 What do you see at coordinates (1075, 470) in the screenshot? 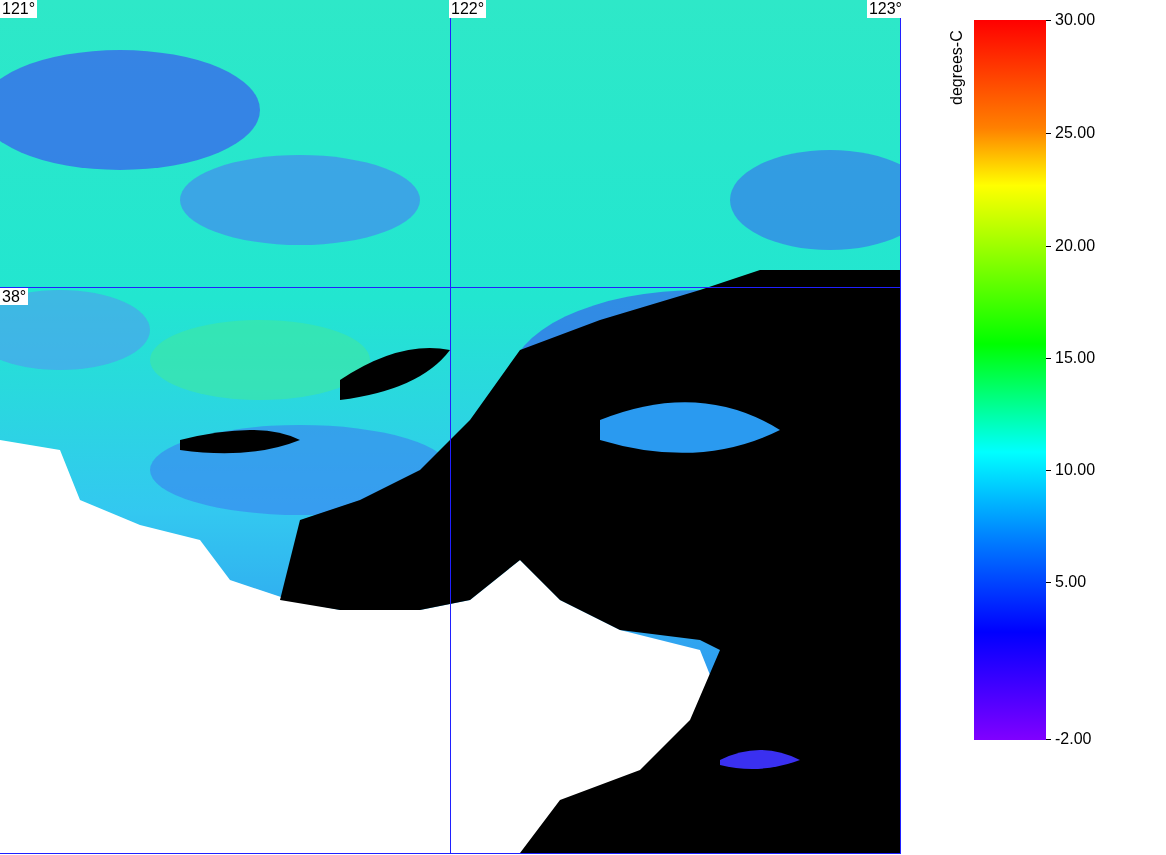
I see `scale-value: 10.00` at bounding box center [1075, 470].